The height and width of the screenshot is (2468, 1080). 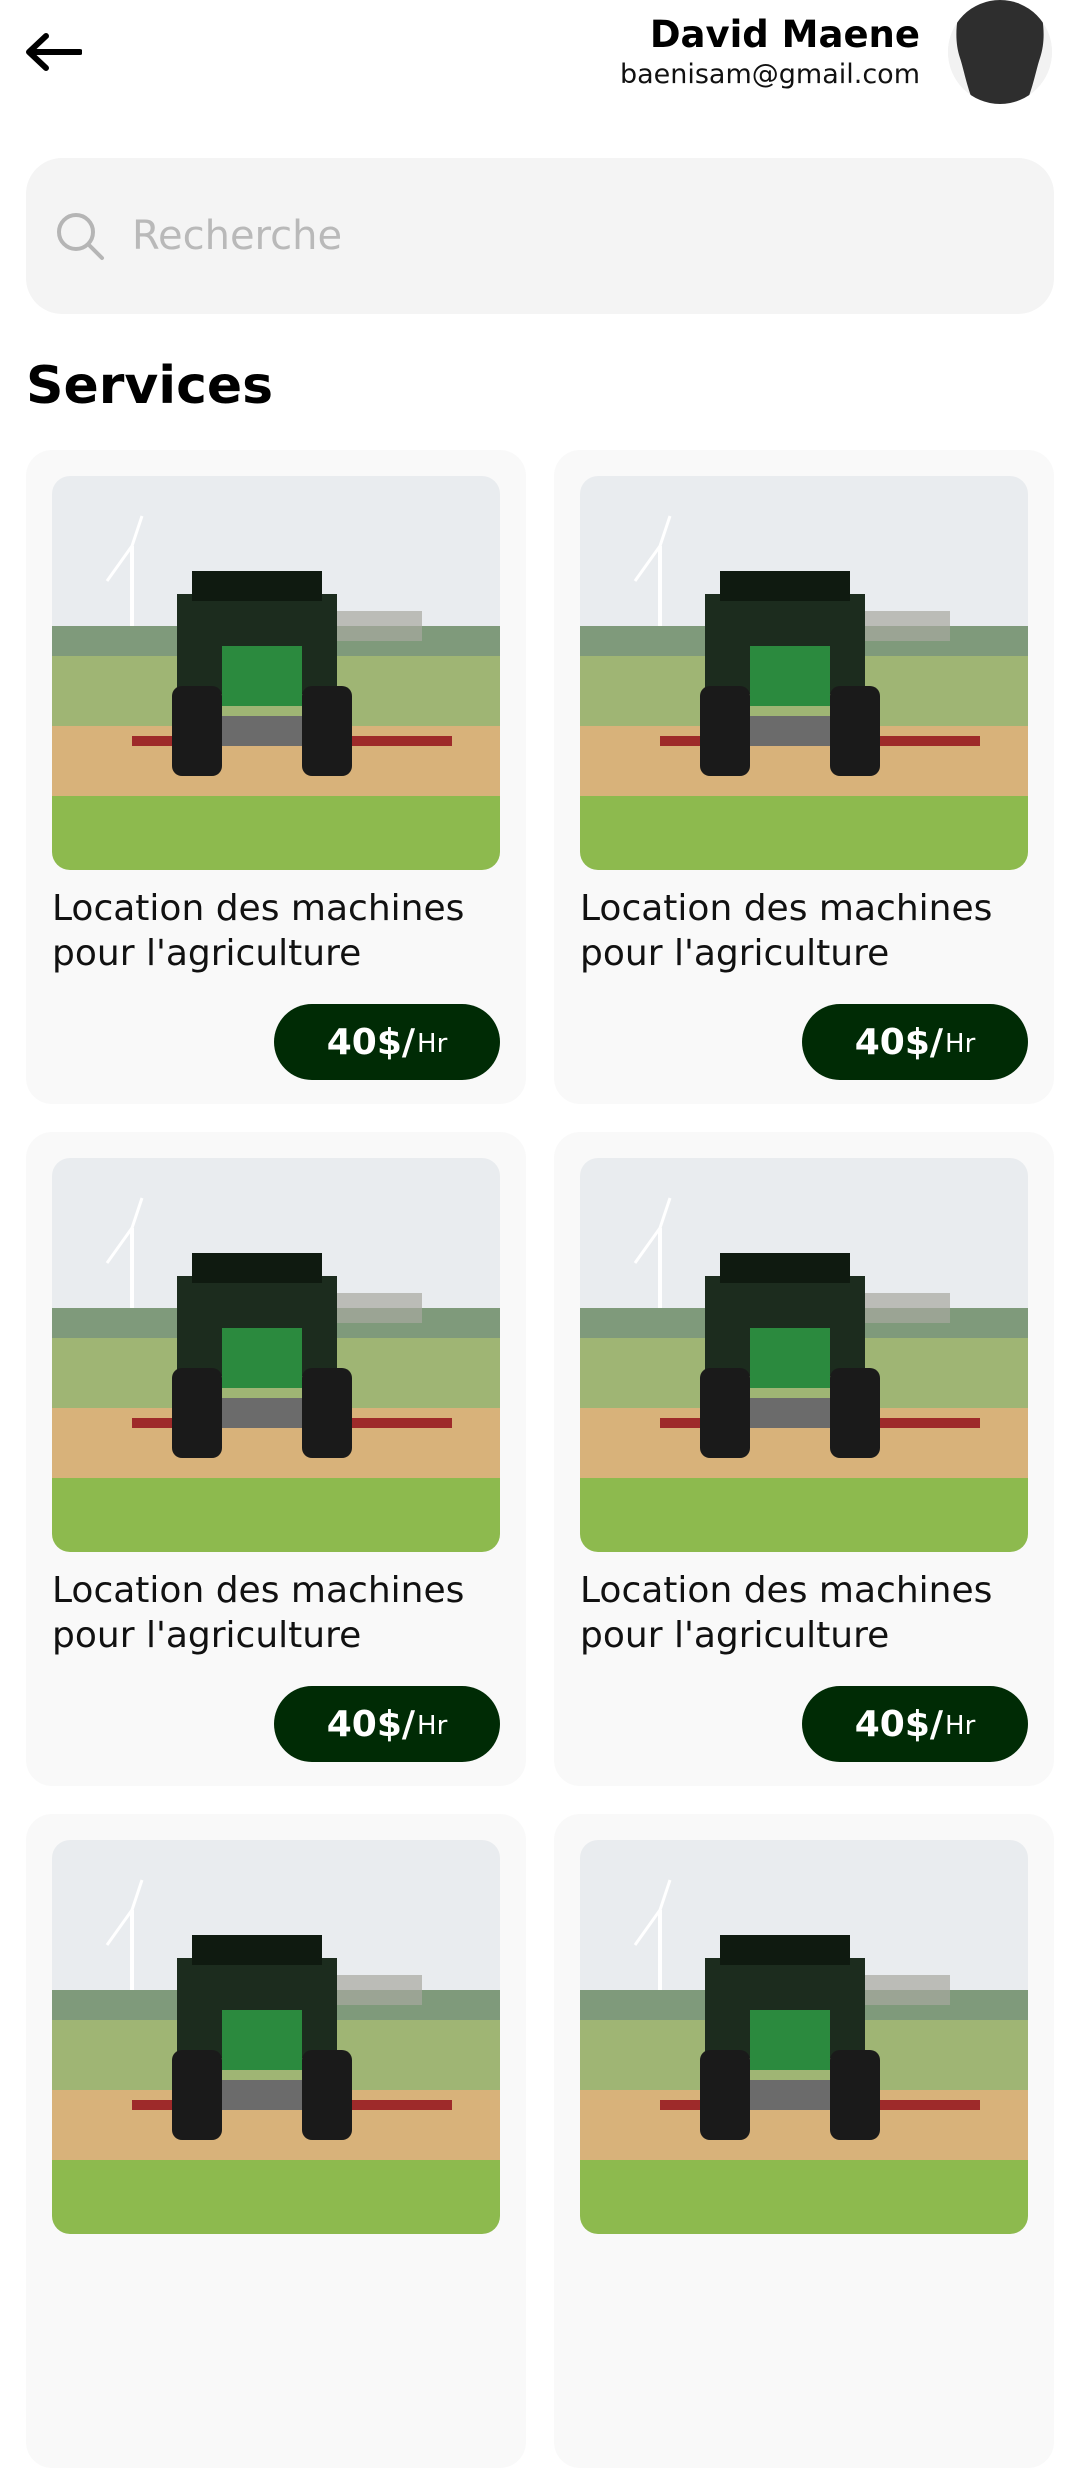 What do you see at coordinates (80, 236) in the screenshot?
I see `search-icon` at bounding box center [80, 236].